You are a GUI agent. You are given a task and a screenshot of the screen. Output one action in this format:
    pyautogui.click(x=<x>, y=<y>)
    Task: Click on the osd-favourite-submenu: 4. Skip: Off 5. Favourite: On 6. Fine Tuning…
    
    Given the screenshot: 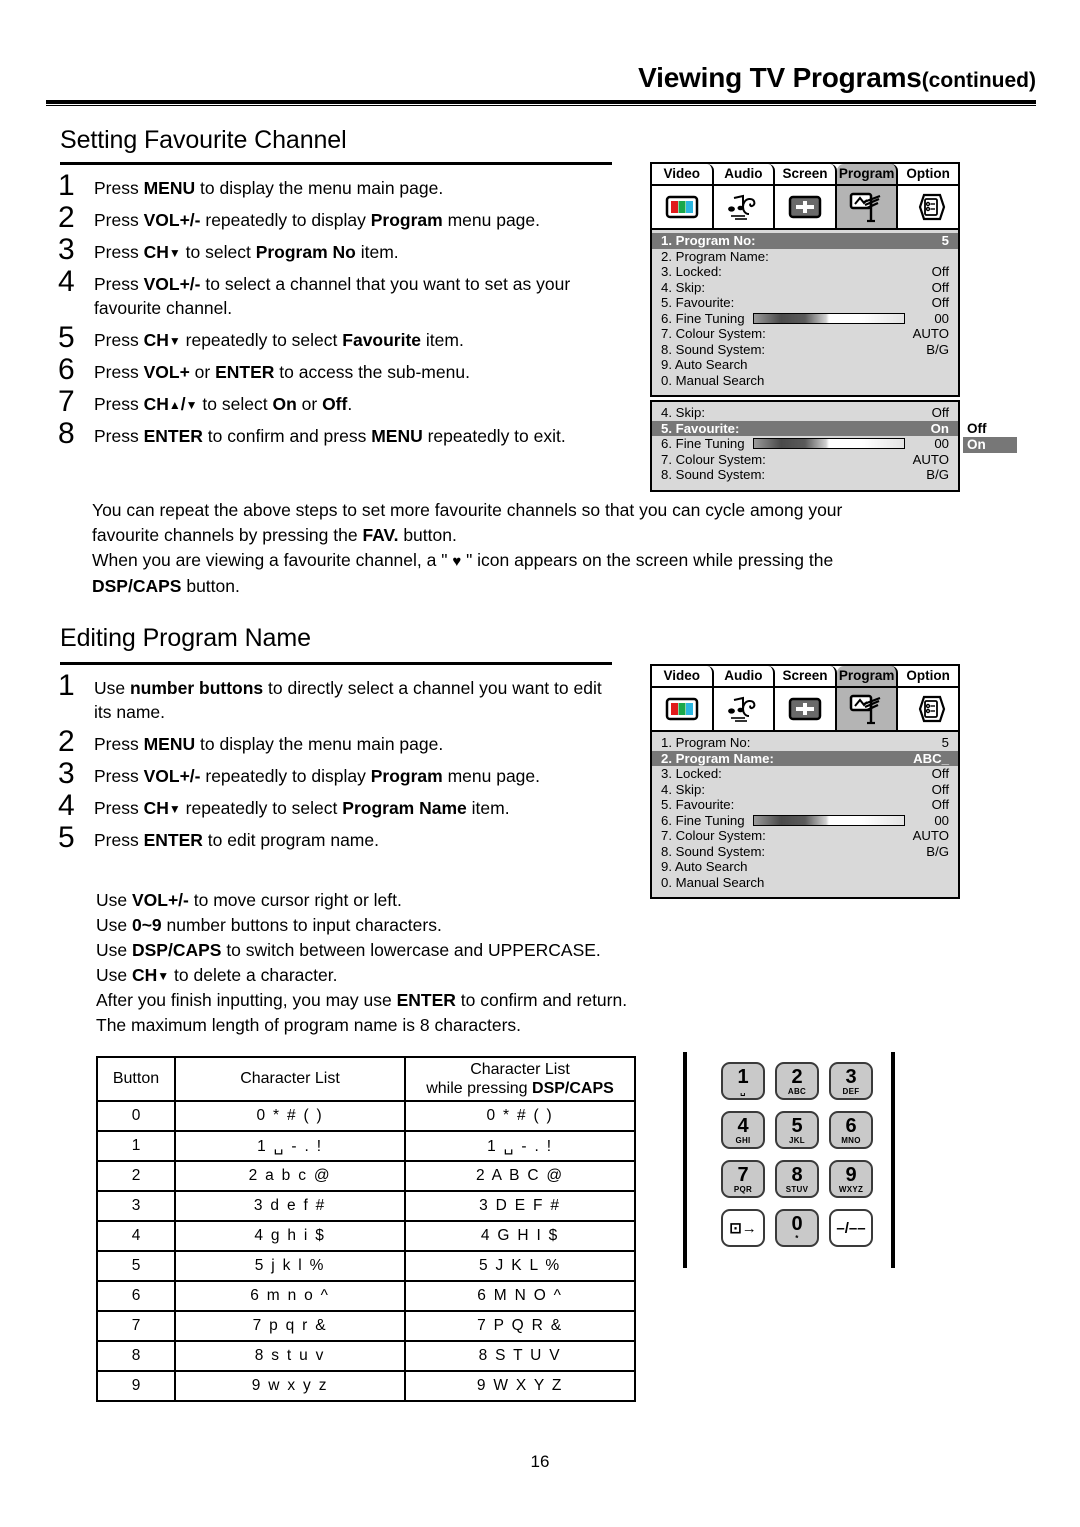 What is the action you would take?
    pyautogui.click(x=805, y=446)
    